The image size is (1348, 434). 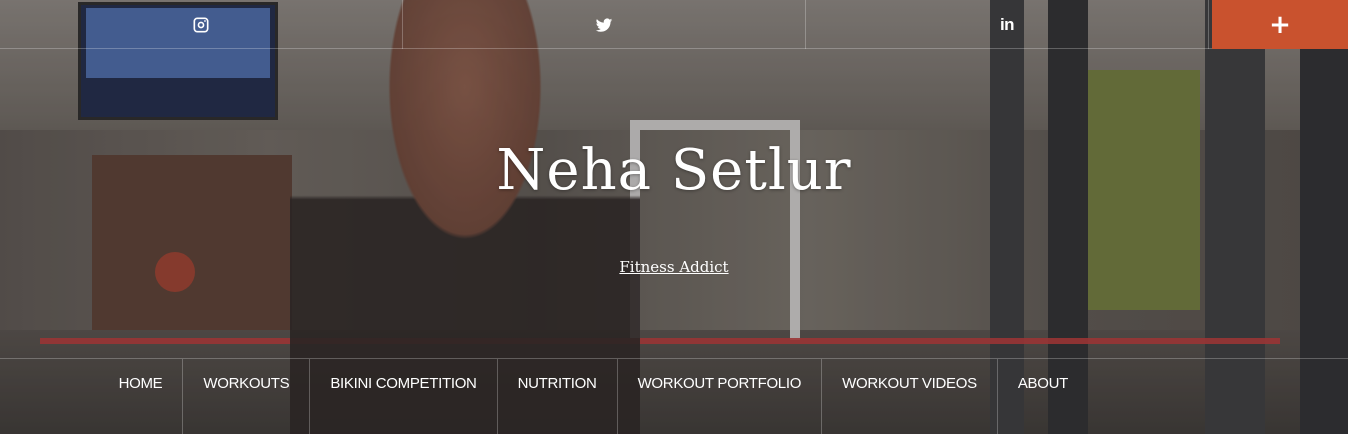 What do you see at coordinates (1042, 383) in the screenshot?
I see `nav-item-label: ABOUT` at bounding box center [1042, 383].